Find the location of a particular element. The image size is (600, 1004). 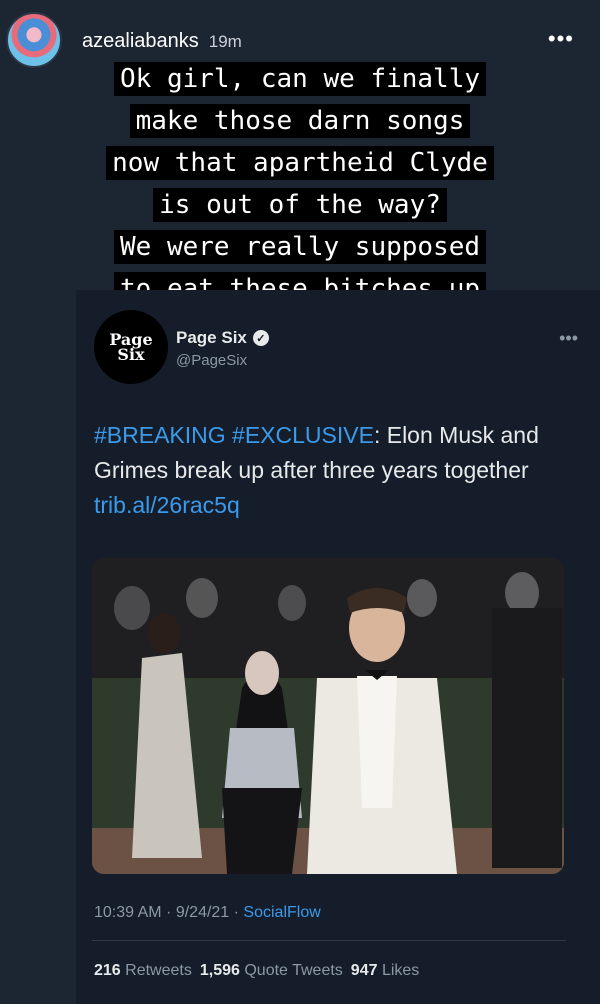

likes-stat: 947 Likes is located at coordinates (385, 971).